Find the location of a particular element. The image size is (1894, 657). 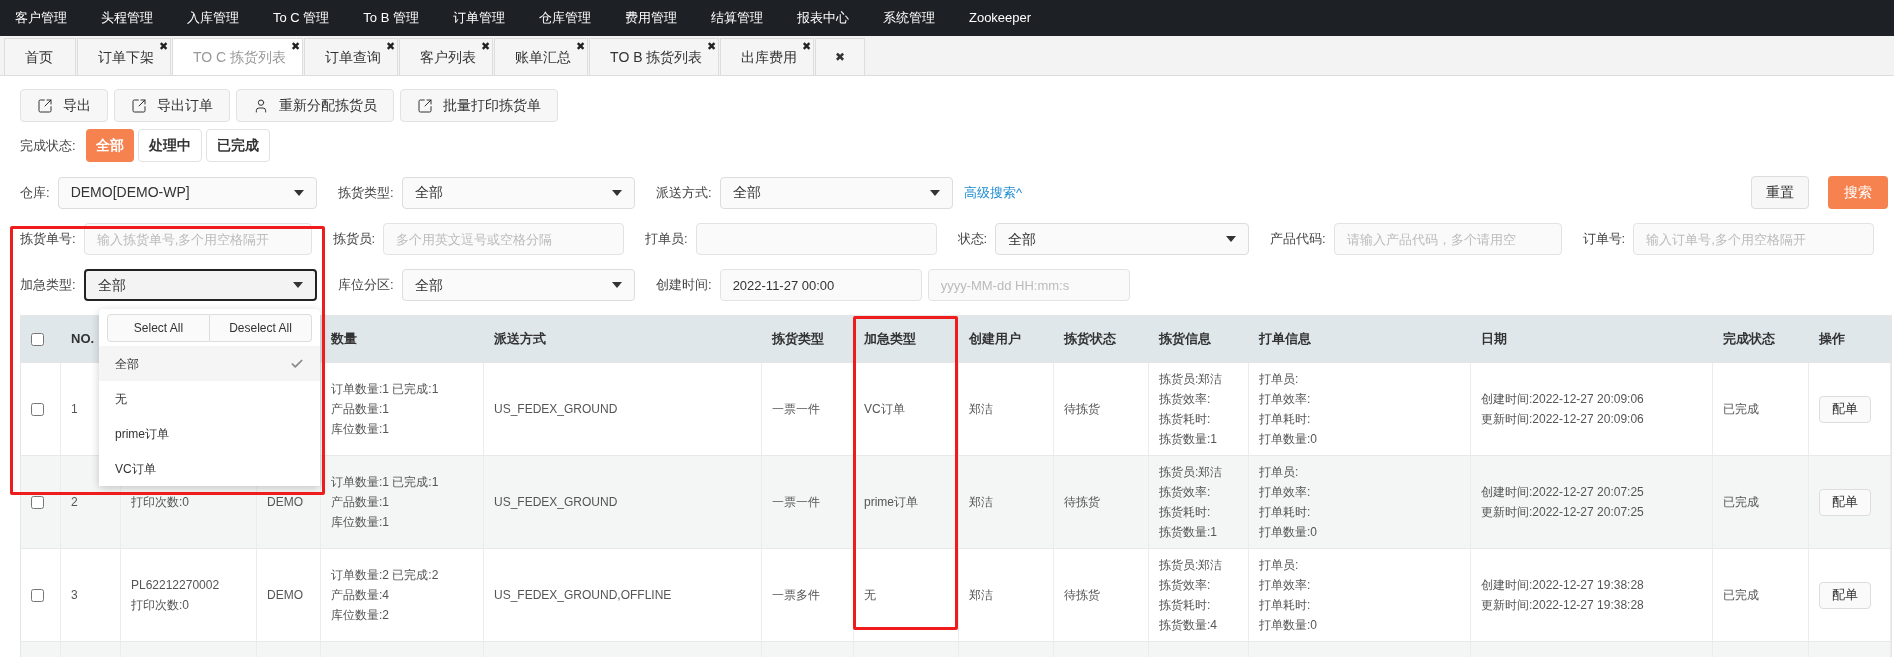

close-all-tab: ✖ is located at coordinates (840, 56).